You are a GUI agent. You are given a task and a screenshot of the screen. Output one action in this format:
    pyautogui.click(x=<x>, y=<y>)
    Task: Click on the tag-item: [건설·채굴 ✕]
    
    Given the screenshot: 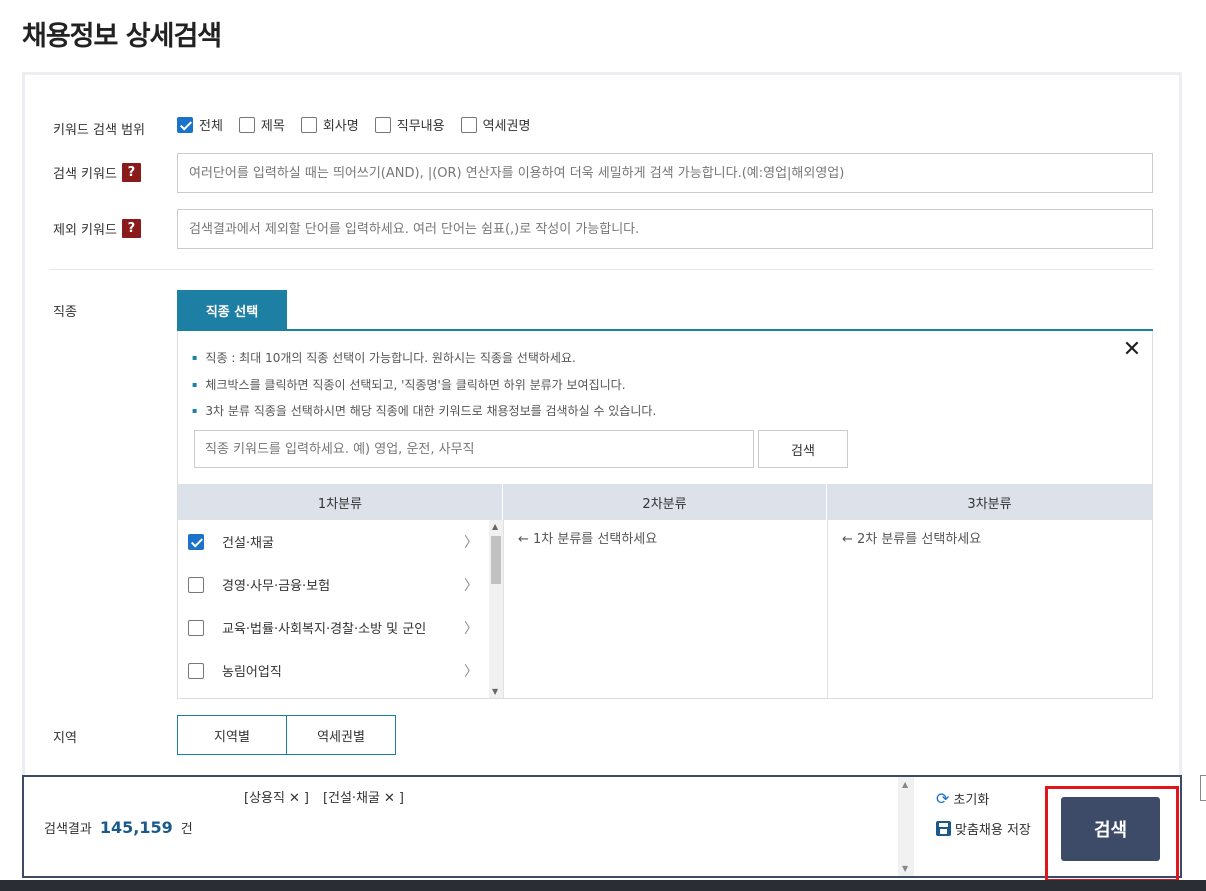 What is the action you would take?
    pyautogui.click(x=363, y=798)
    